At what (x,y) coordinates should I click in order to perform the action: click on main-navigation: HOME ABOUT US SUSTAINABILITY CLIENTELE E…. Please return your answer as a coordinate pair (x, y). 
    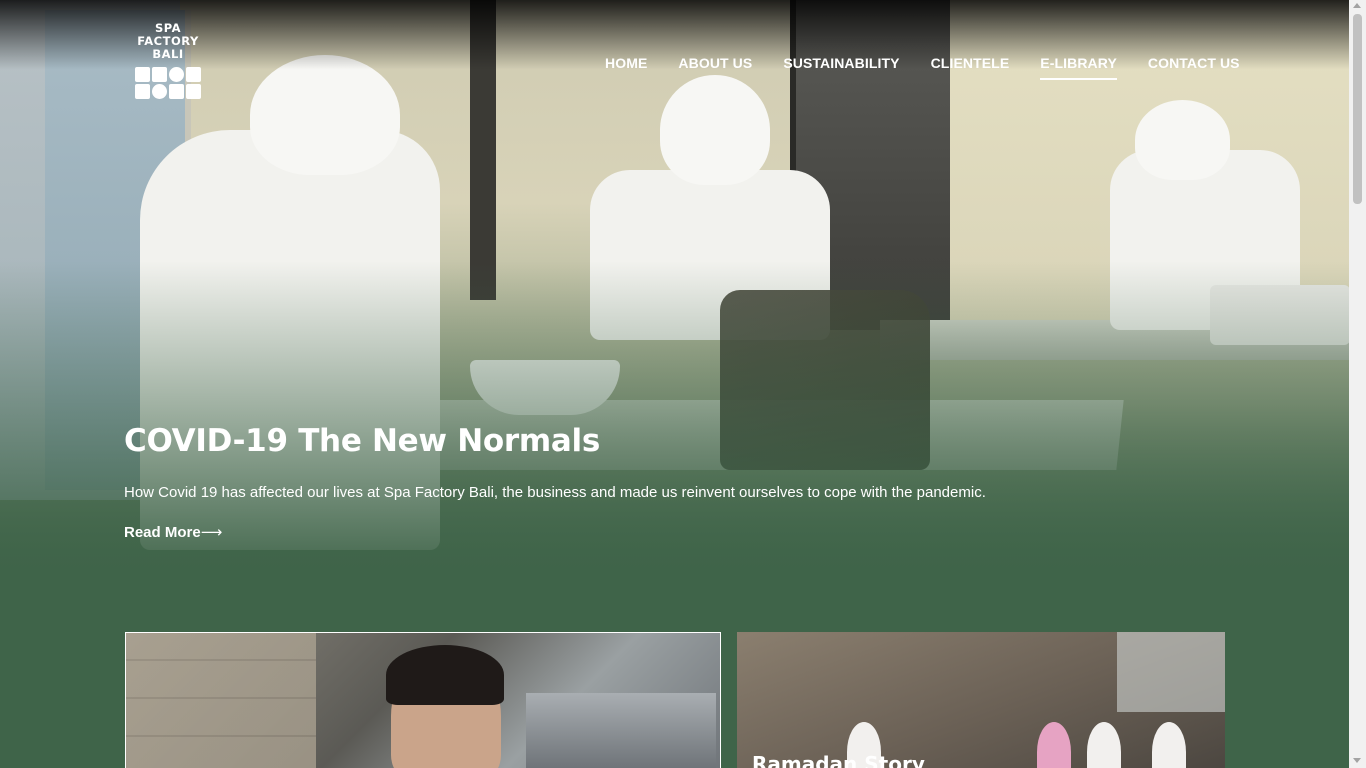
    Looking at the image, I should click on (922, 67).